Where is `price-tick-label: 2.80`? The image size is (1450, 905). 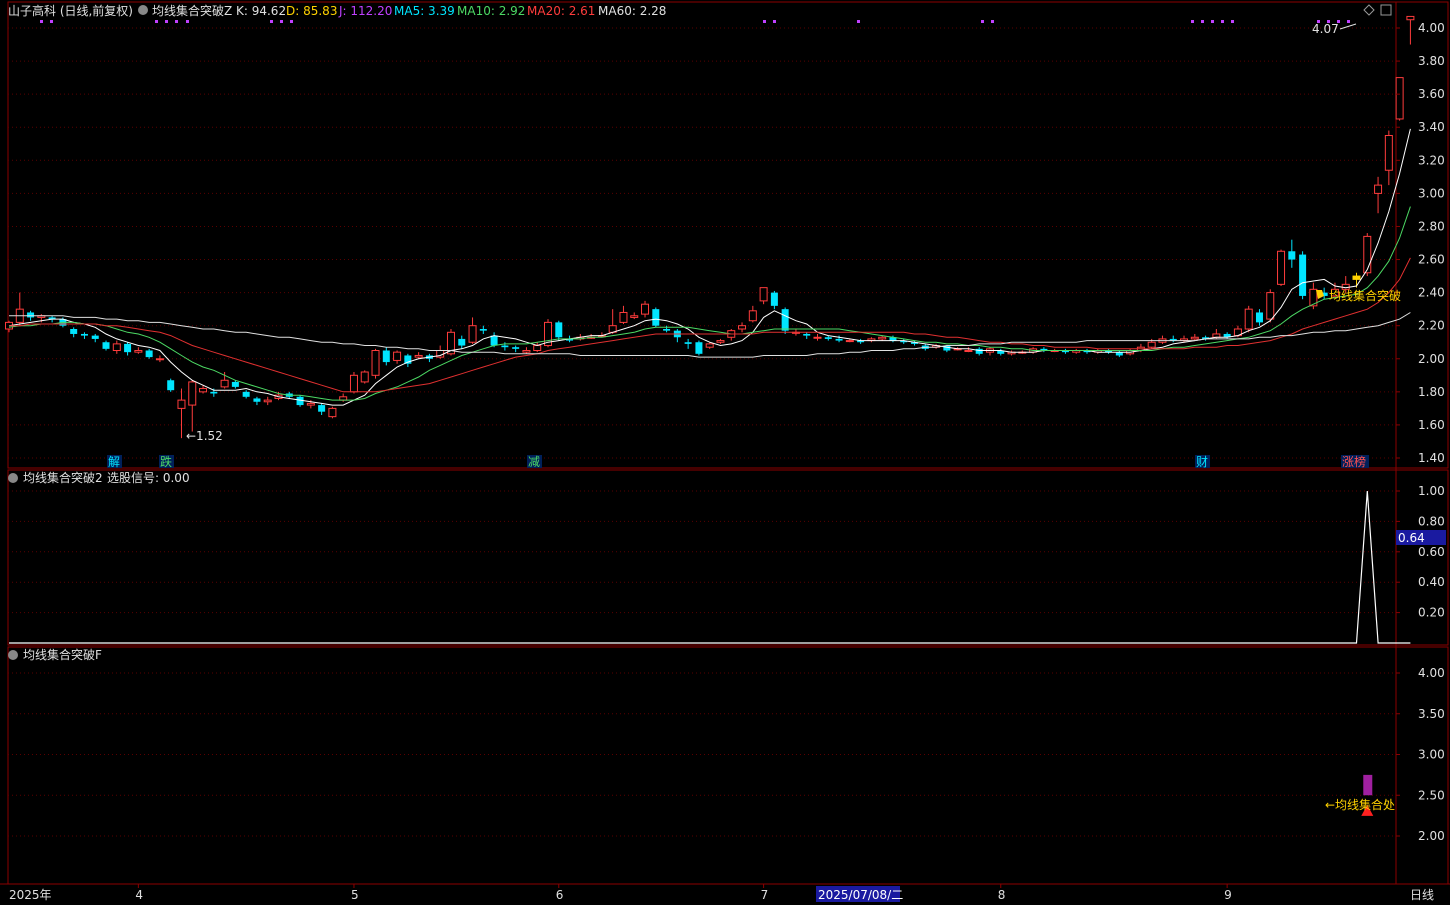 price-tick-label: 2.80 is located at coordinates (1431, 226).